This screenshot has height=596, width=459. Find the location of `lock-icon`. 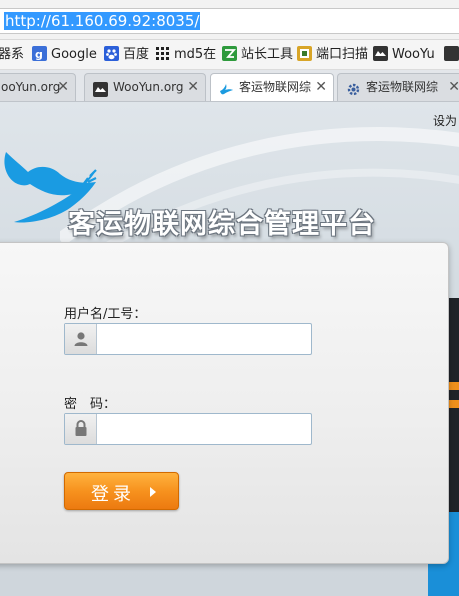

lock-icon is located at coordinates (81, 429).